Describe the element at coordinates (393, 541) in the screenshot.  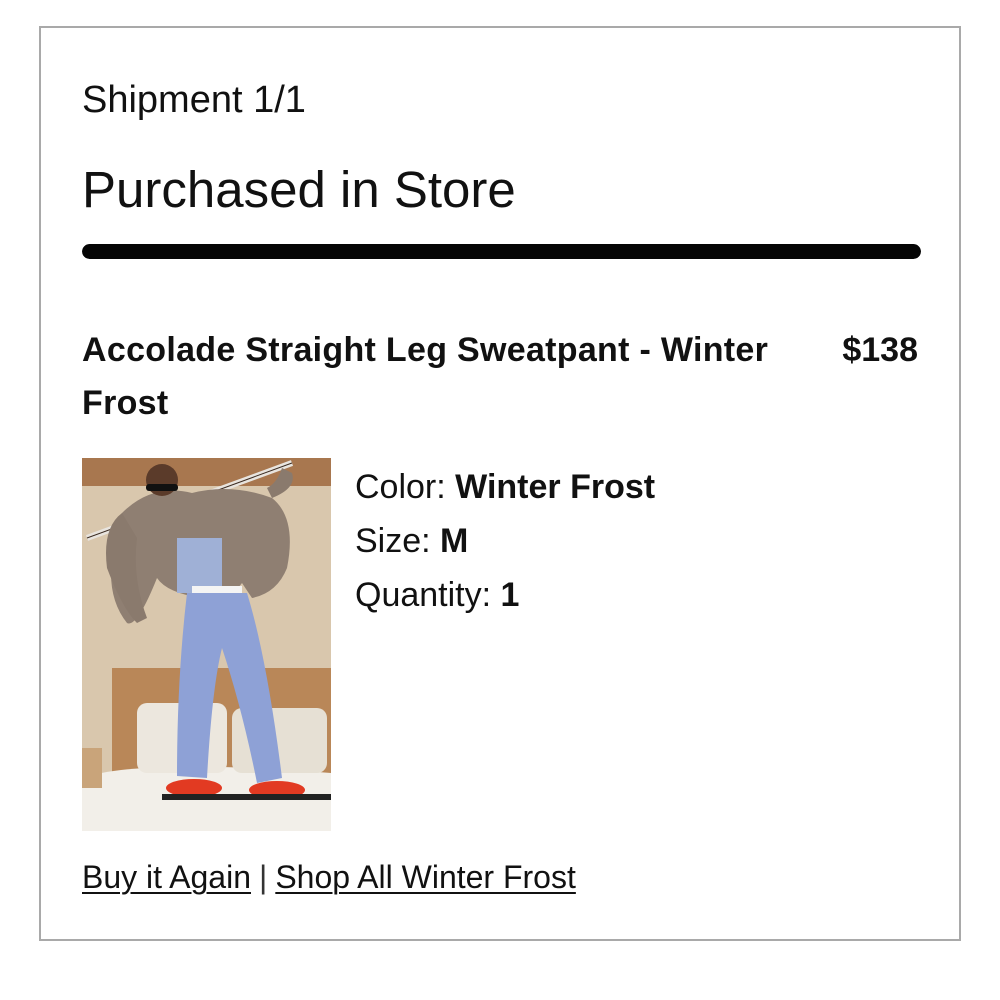
I see `detail-label: Size:` at that location.